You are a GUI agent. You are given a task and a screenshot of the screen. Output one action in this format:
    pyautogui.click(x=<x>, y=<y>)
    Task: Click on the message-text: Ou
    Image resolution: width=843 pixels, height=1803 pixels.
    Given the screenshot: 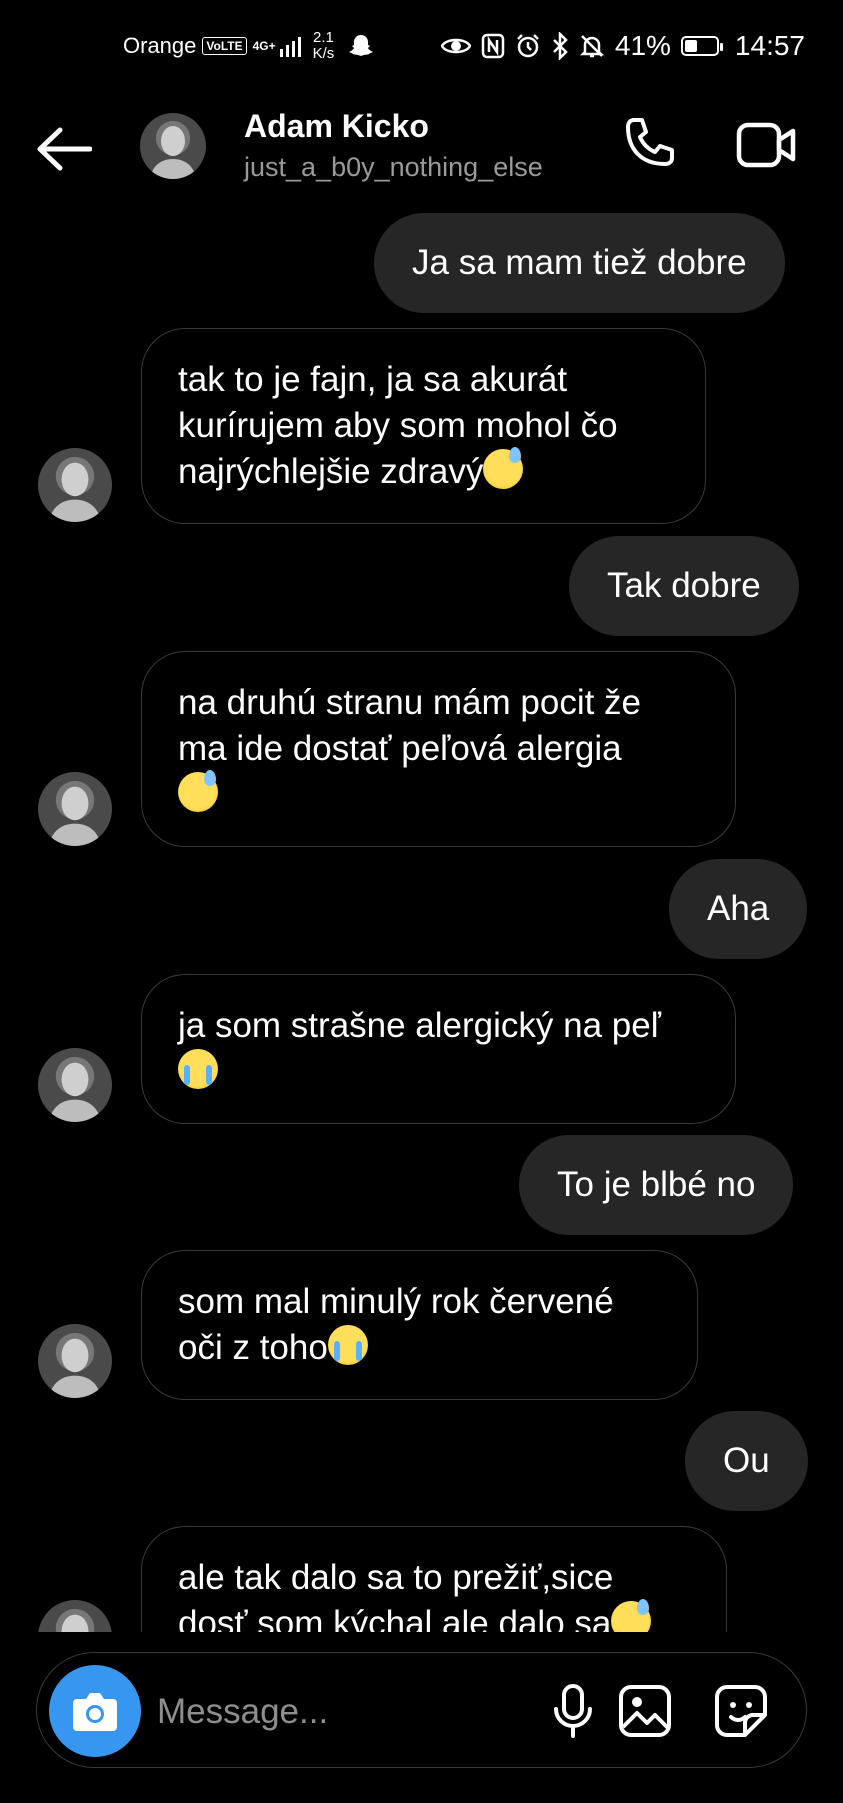 What is the action you would take?
    pyautogui.click(x=746, y=1460)
    